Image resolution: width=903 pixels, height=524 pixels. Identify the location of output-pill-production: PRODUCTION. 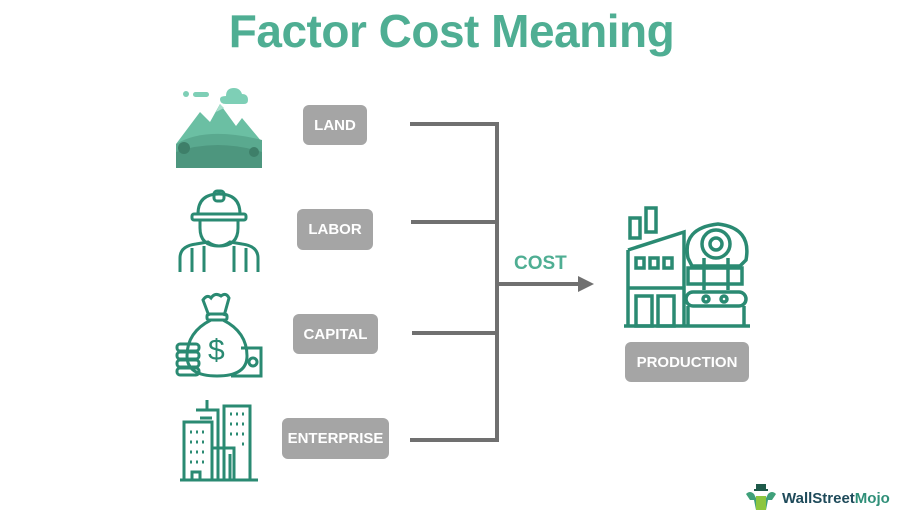
(687, 362).